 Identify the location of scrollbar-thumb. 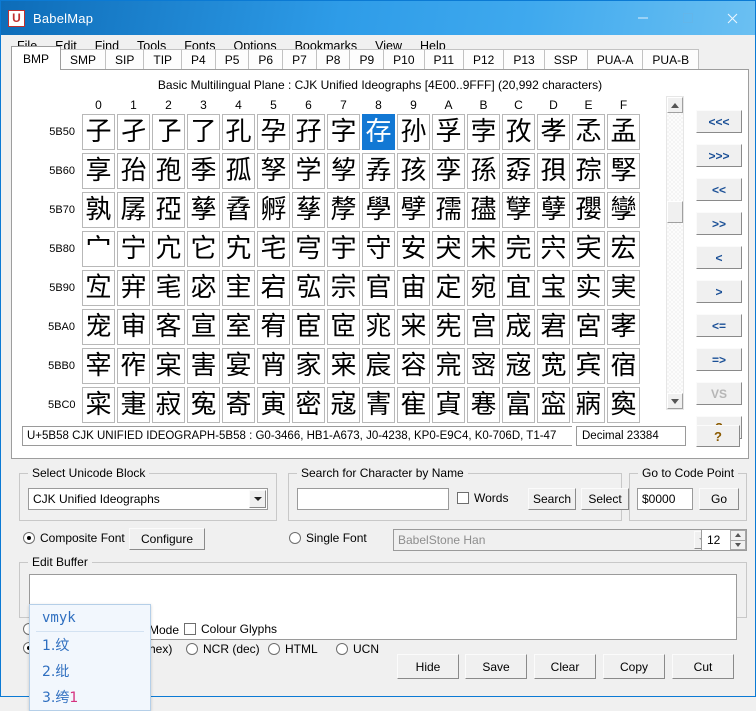
(675, 212).